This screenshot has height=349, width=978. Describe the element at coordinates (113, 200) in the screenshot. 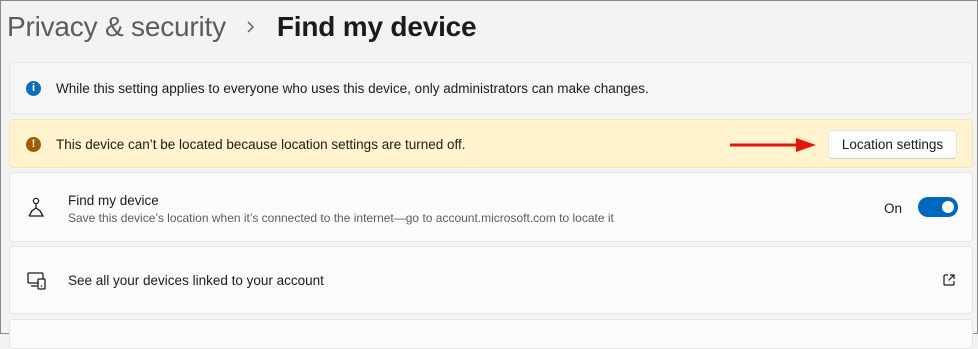

I see `find-my-device-title: Find my device` at that location.